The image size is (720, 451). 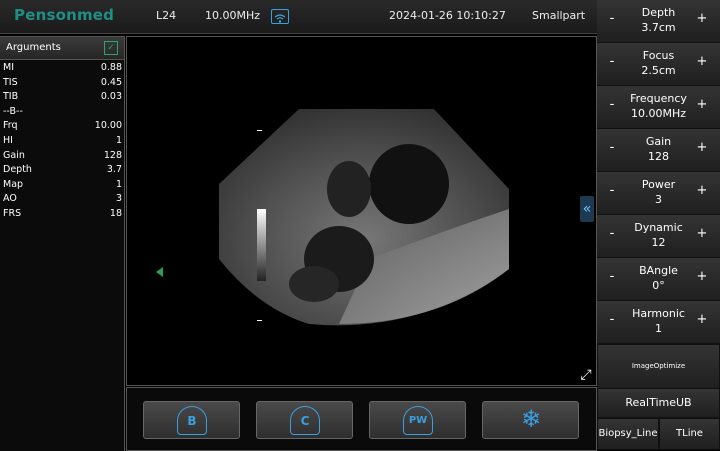 What do you see at coordinates (111, 97) in the screenshot?
I see `argument-value: 0.03` at bounding box center [111, 97].